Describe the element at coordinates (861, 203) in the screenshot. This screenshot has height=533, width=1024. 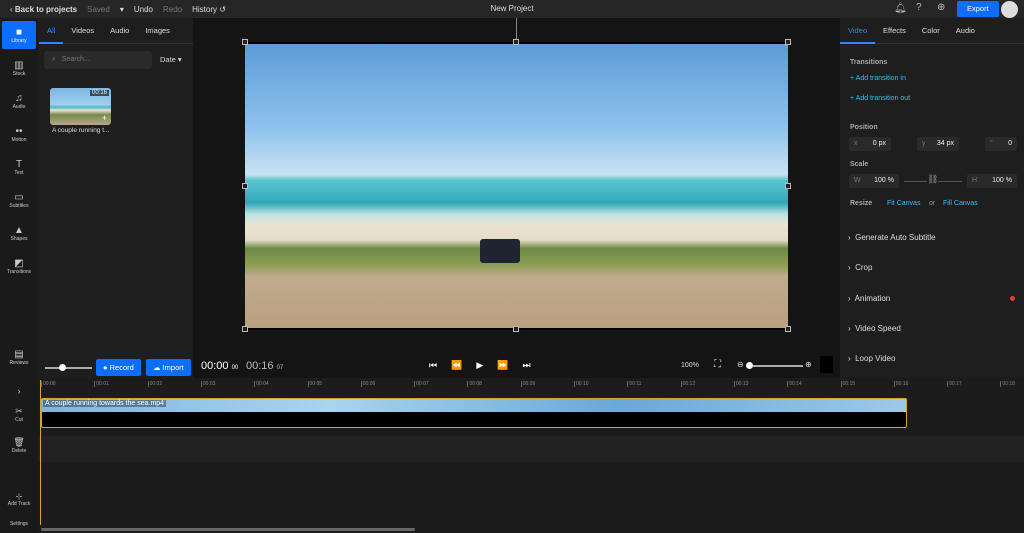
I see `resize-label: Resize` at that location.